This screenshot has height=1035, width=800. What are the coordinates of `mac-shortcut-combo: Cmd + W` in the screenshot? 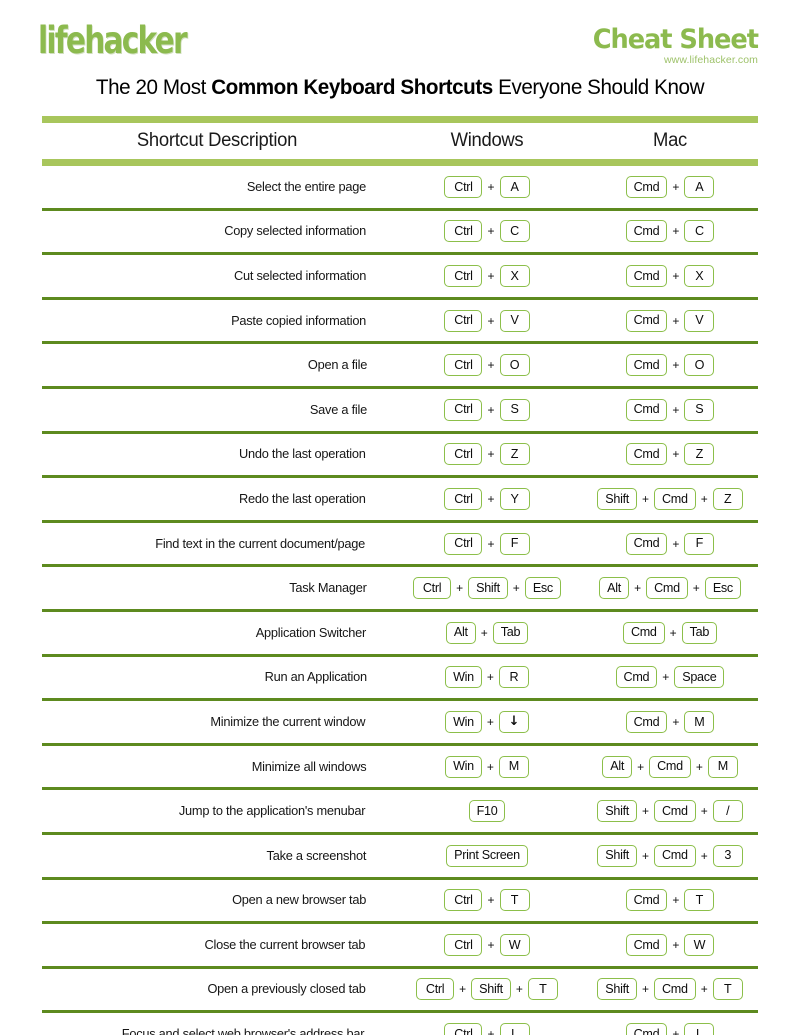 It's located at (670, 944).